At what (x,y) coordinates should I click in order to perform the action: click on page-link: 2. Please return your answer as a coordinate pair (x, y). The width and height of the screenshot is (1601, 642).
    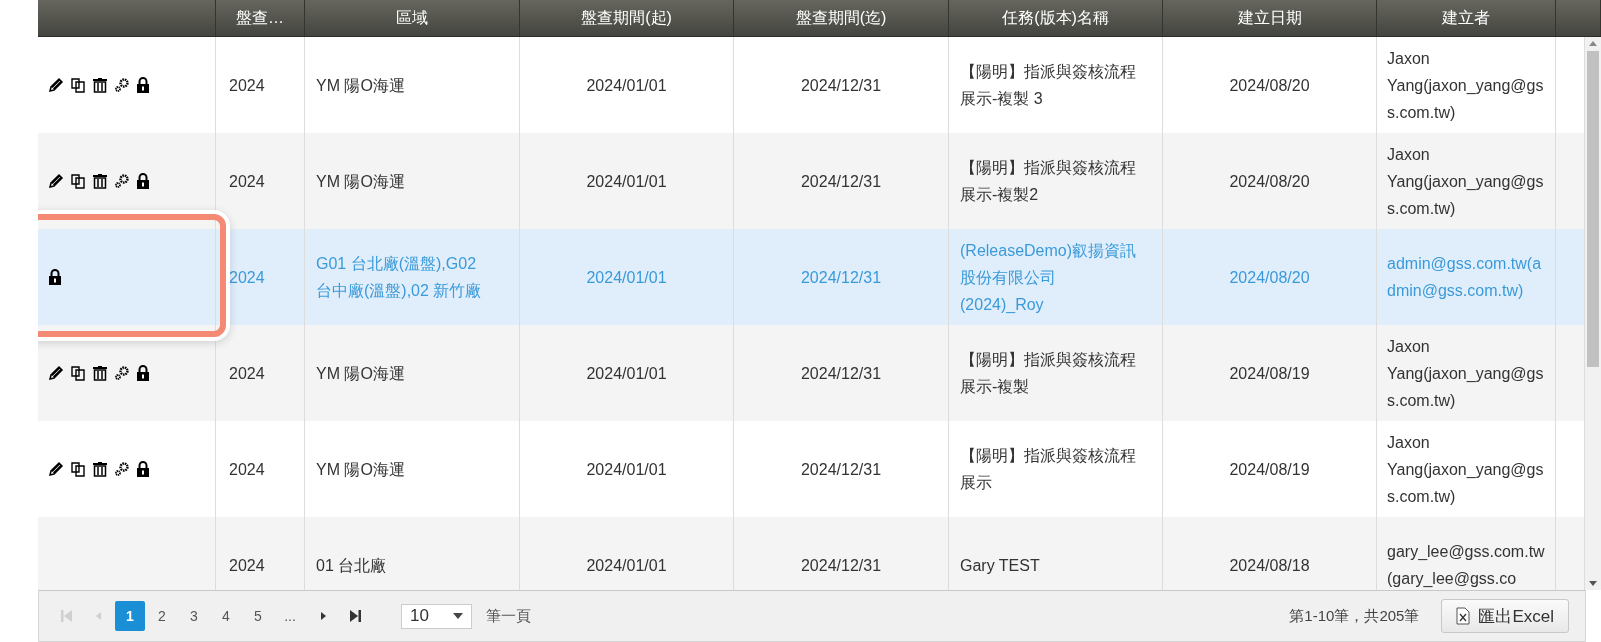
    Looking at the image, I should click on (162, 616).